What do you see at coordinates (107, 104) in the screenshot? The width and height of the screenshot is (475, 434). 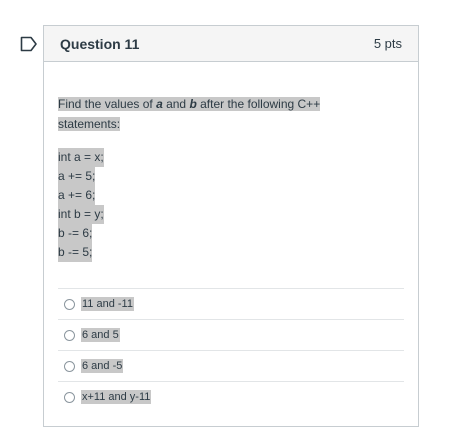 I see `prompt-text-start: Find the values of` at bounding box center [107, 104].